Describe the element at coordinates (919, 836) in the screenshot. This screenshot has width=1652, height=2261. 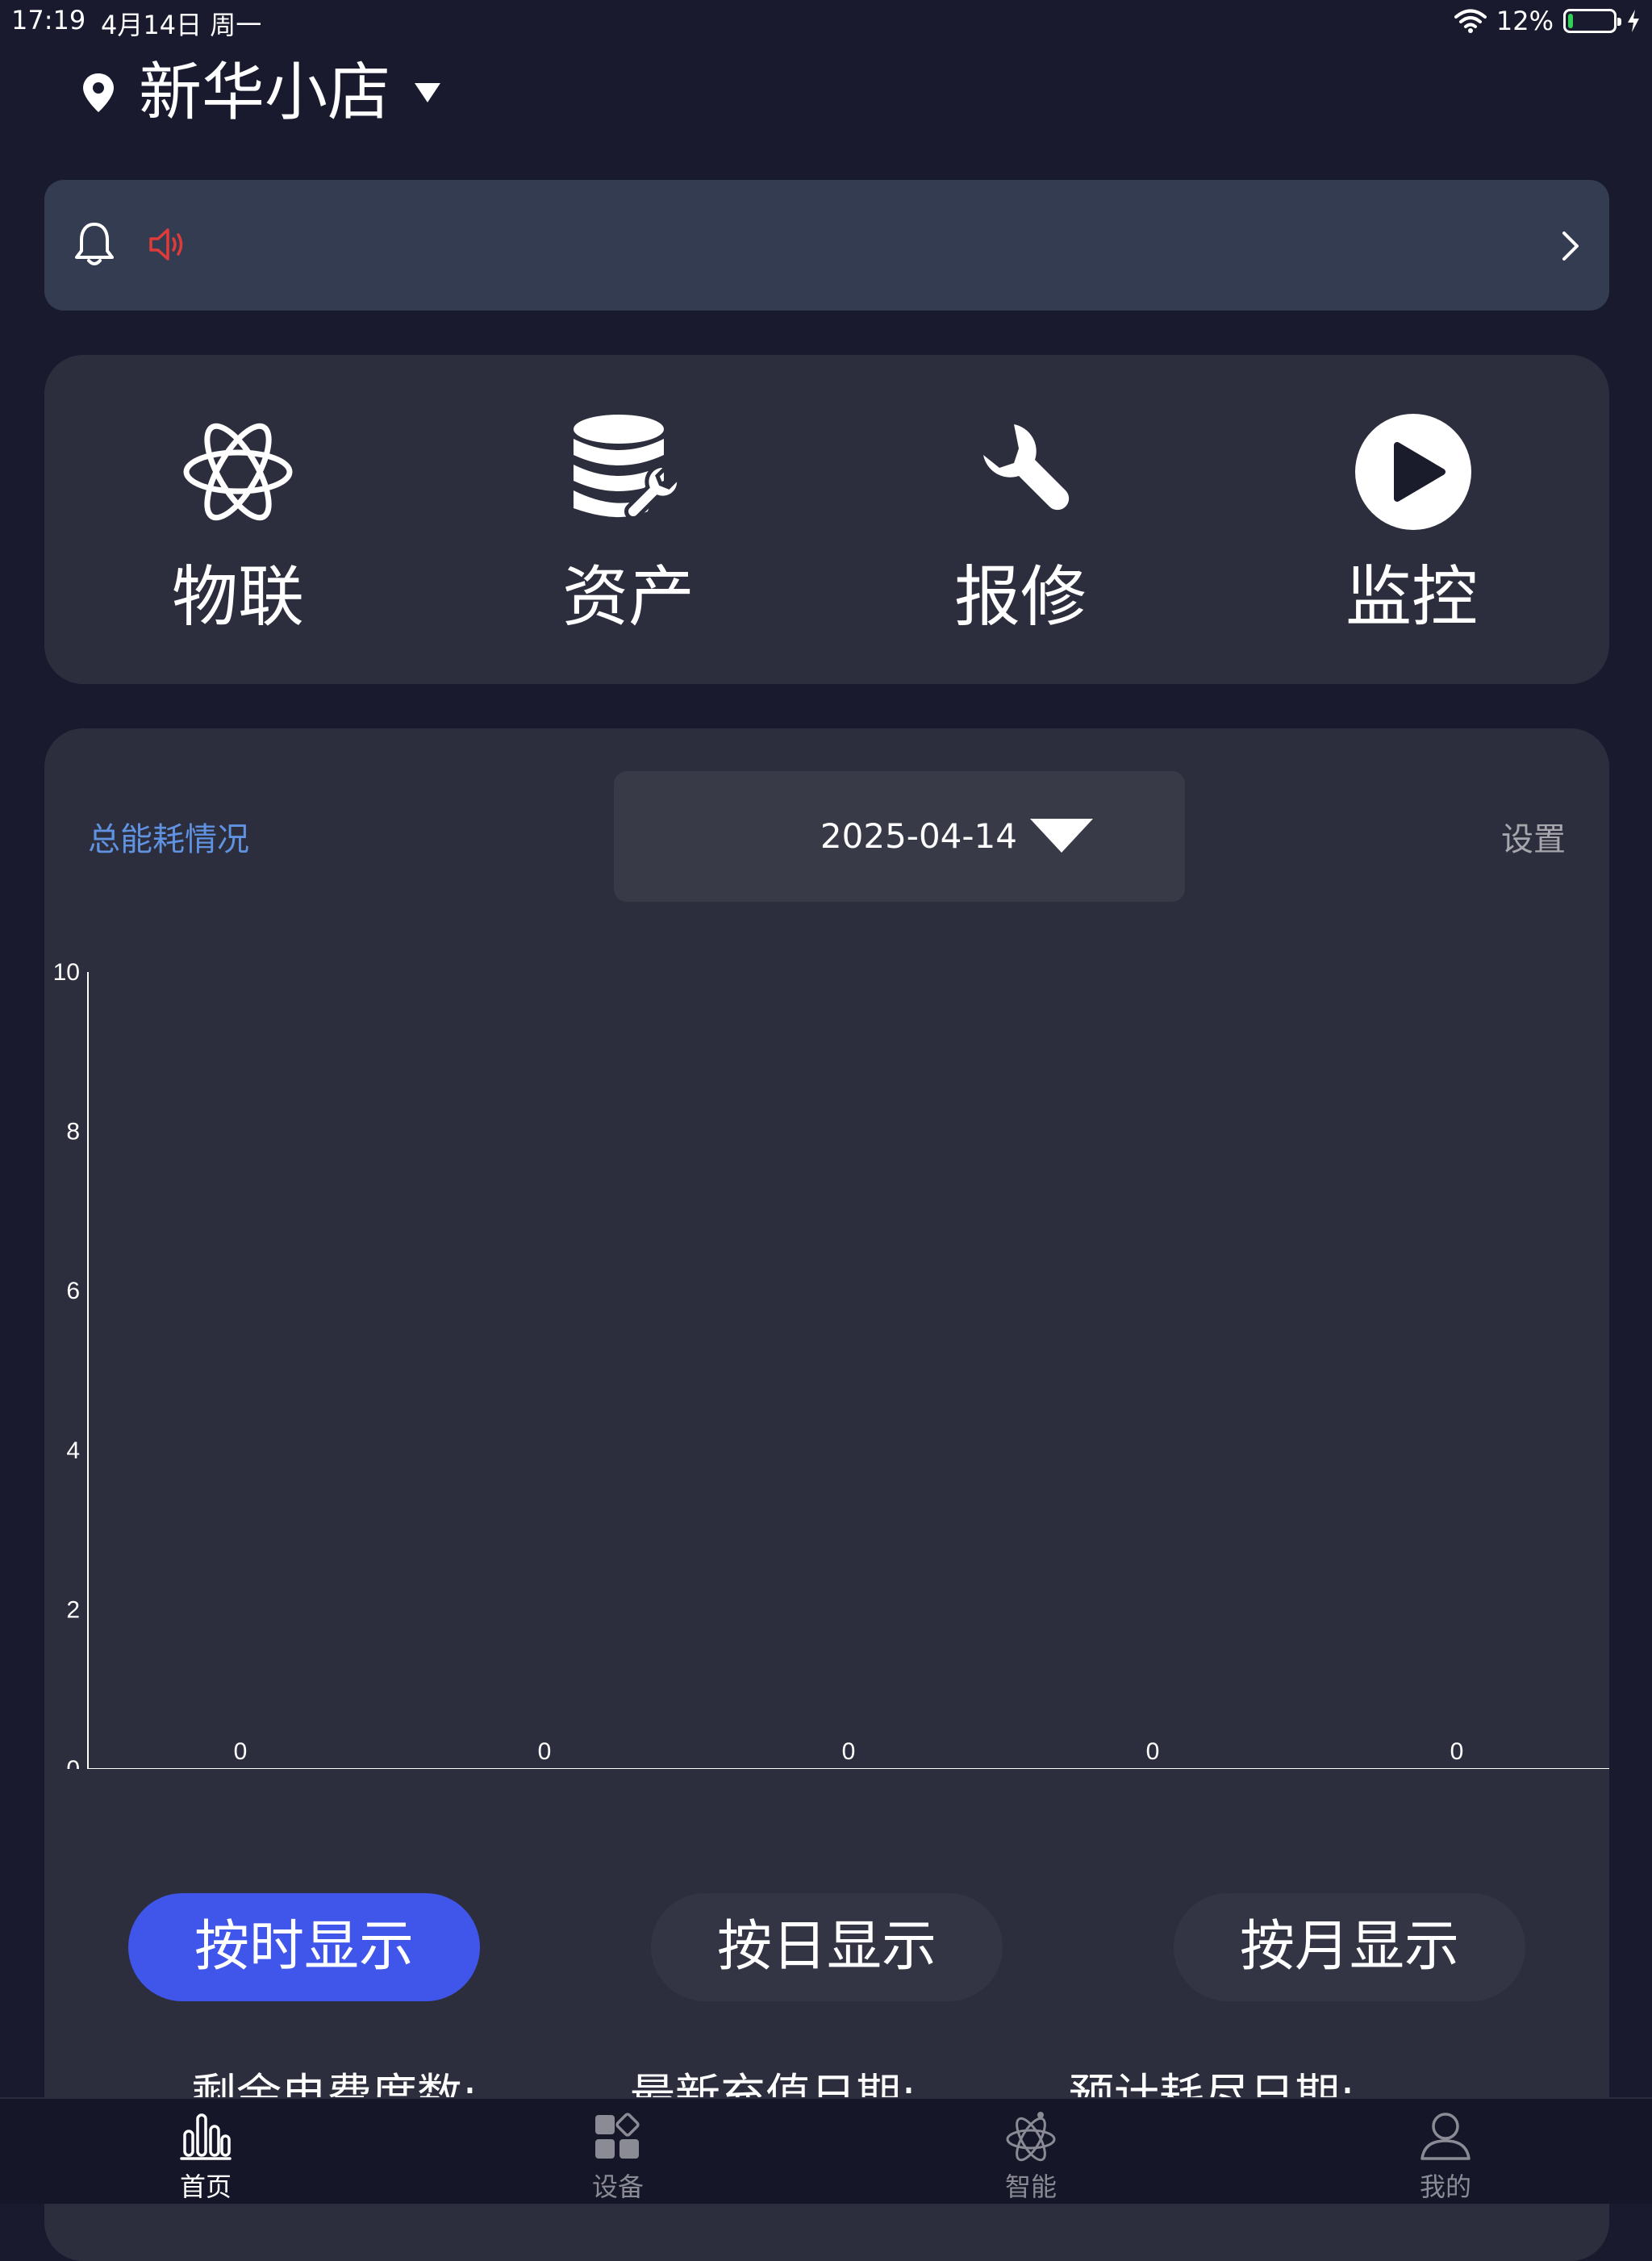
I see `selected-date: 2025-04-14` at that location.